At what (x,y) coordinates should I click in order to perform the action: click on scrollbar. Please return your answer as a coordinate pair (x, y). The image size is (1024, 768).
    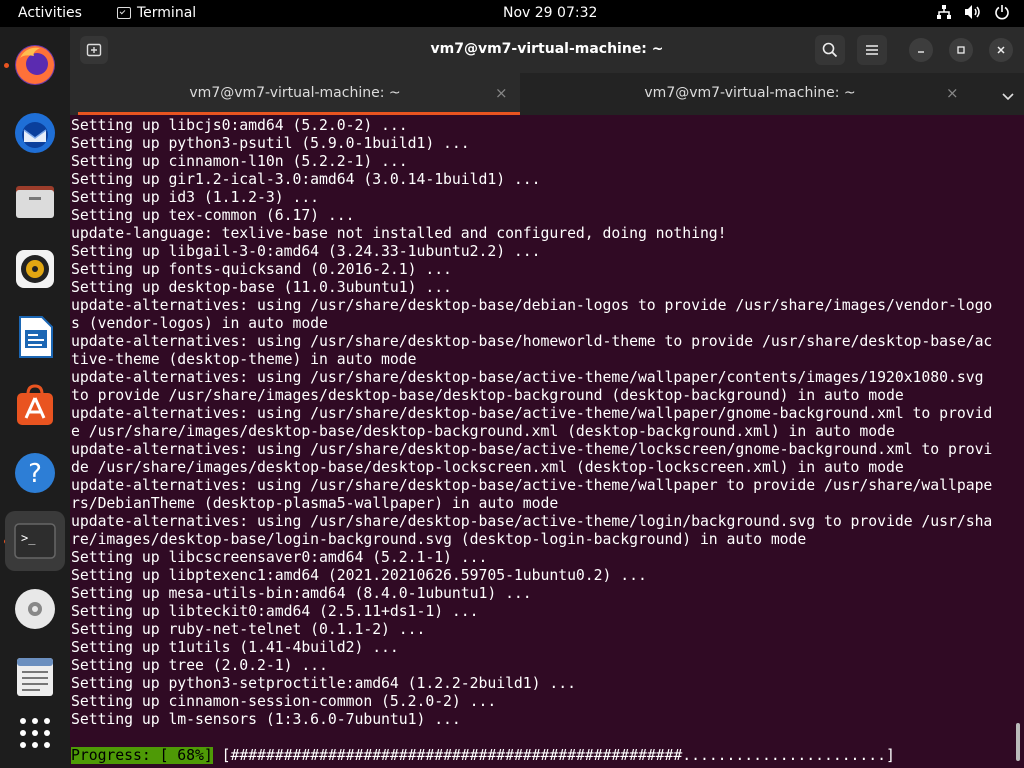
    Looking at the image, I should click on (1018, 742).